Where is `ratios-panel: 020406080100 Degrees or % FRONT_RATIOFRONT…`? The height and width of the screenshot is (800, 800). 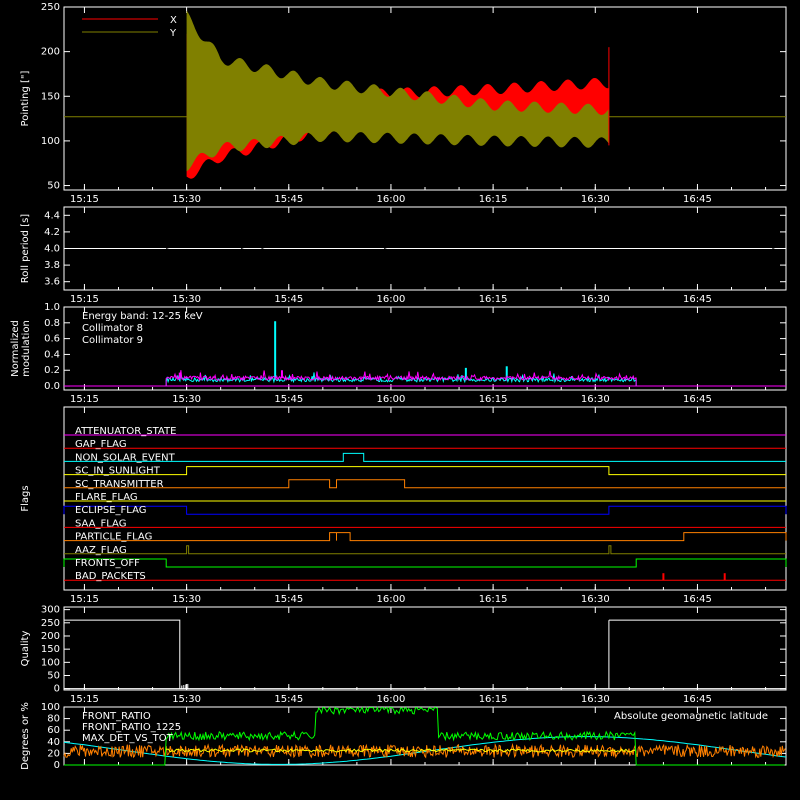
ratios-panel: 020406080100 Degrees or % FRONT_RATIOFRONT… is located at coordinates (403, 736).